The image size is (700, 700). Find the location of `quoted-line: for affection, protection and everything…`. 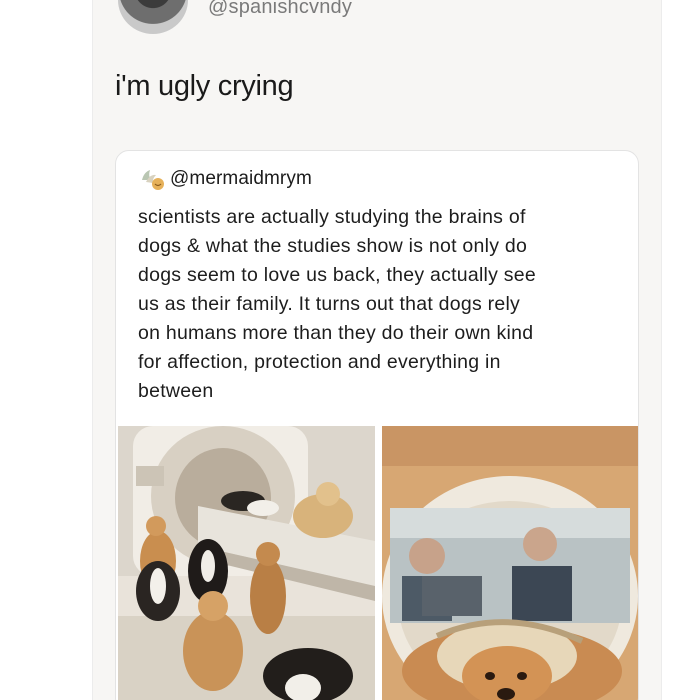

quoted-line: for affection, protection and everything… is located at coordinates (319, 362).